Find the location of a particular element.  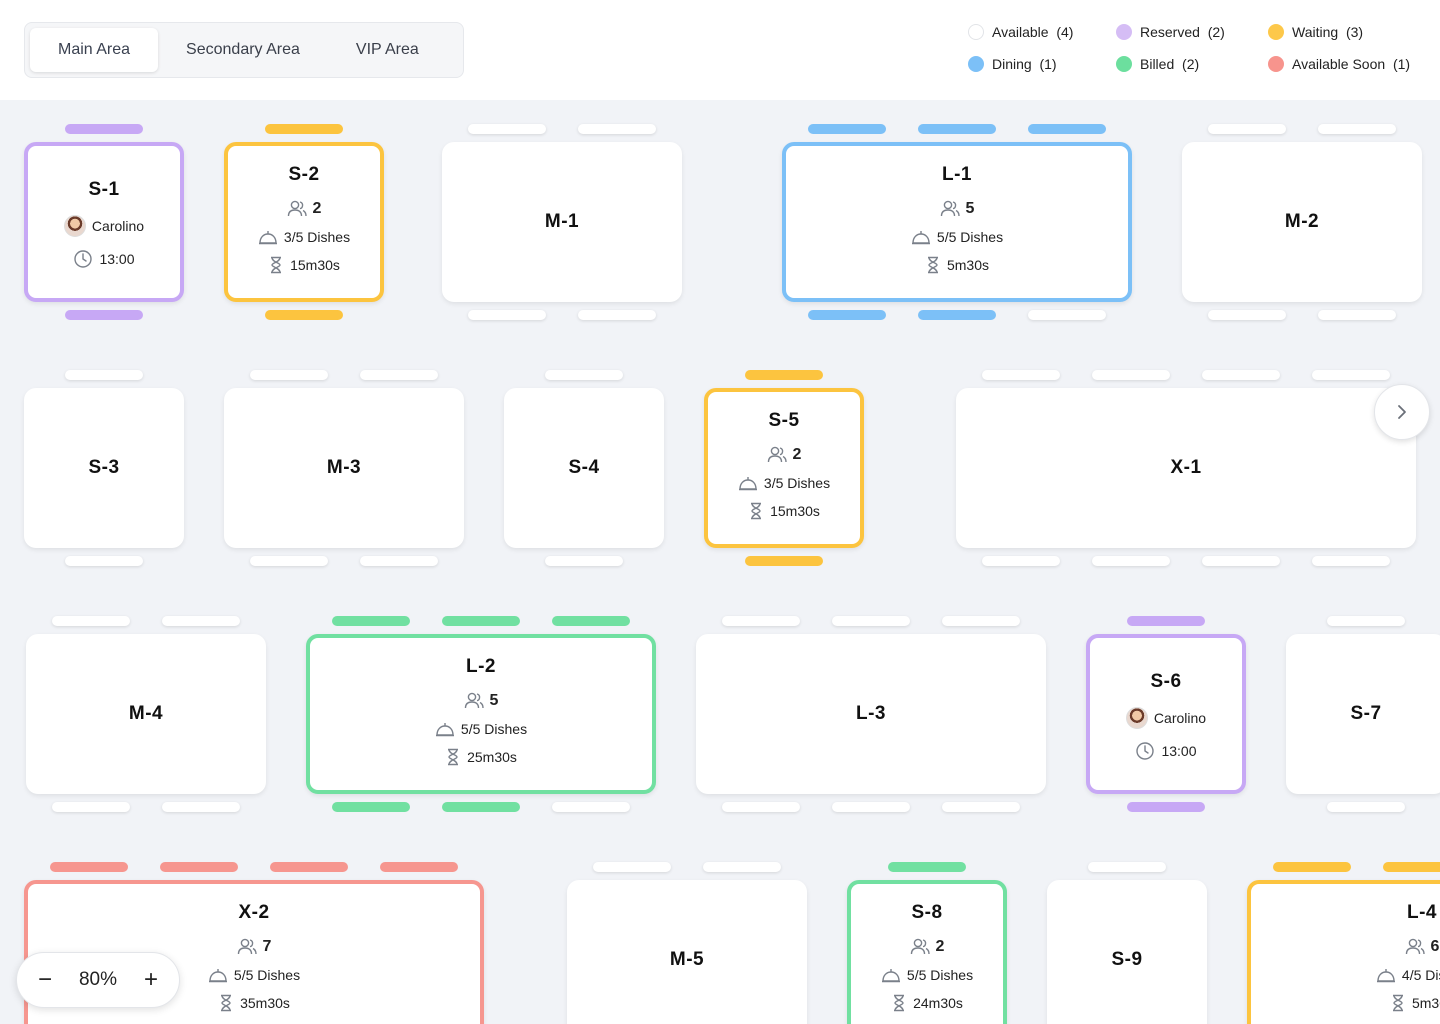

table-s-3: S-3 is located at coordinates (104, 468).